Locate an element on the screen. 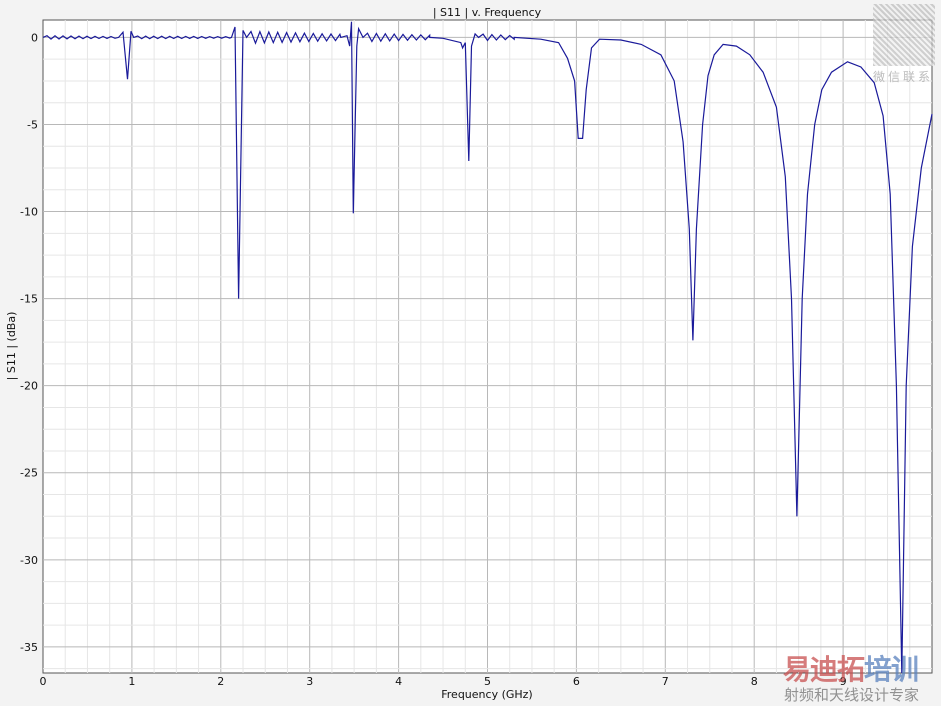 Image resolution: width=941 pixels, height=706 pixels. brand-watermark: 易迪拓培训 is located at coordinates (851, 668).